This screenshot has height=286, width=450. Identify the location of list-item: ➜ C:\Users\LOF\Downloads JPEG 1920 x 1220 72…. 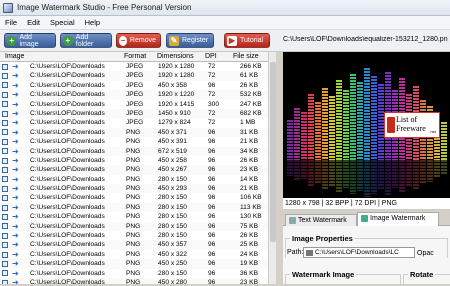
(134, 95).